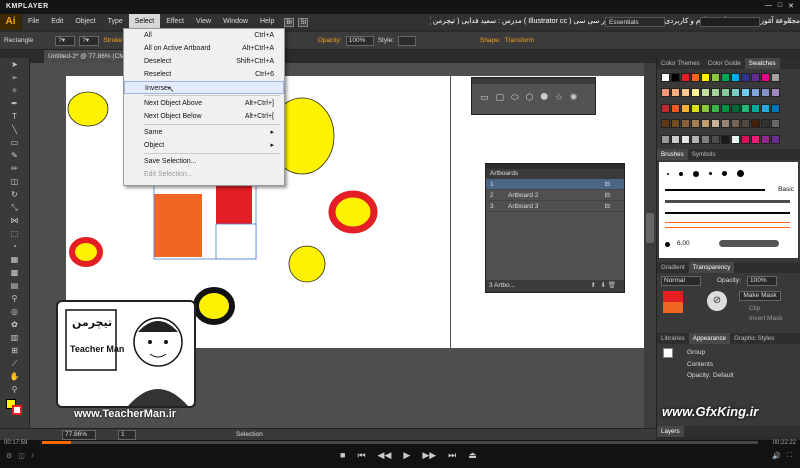 This screenshot has width=800, height=468. What do you see at coordinates (204, 132) in the screenshot?
I see `menu-item-same: Same ▸` at bounding box center [204, 132].